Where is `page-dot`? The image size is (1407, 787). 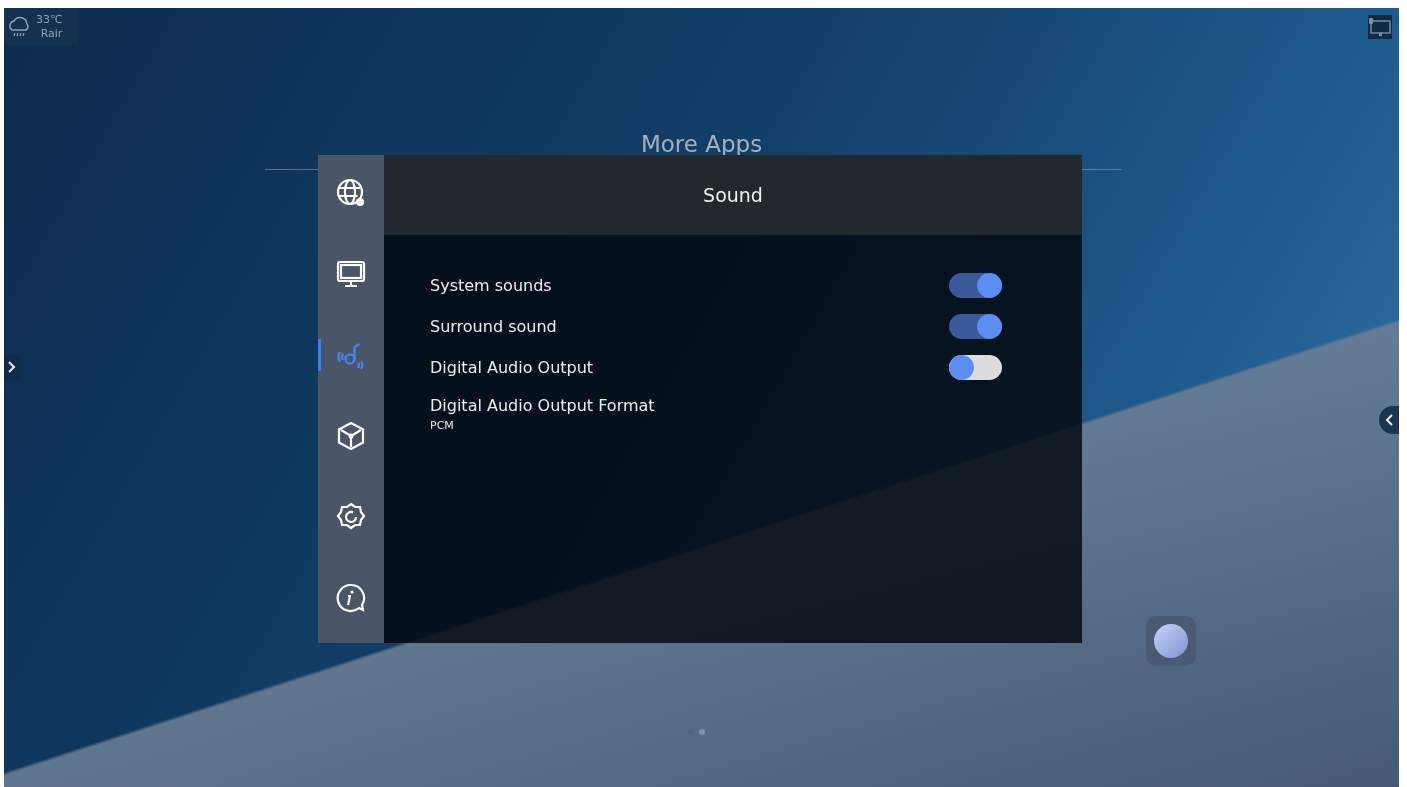
page-dot is located at coordinates (702, 732).